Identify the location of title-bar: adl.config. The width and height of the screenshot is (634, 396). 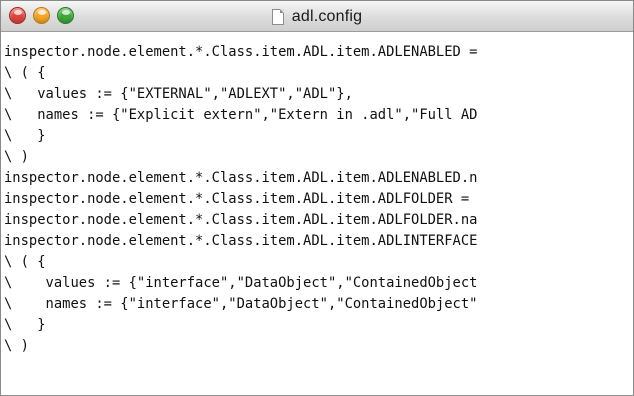
(317, 16).